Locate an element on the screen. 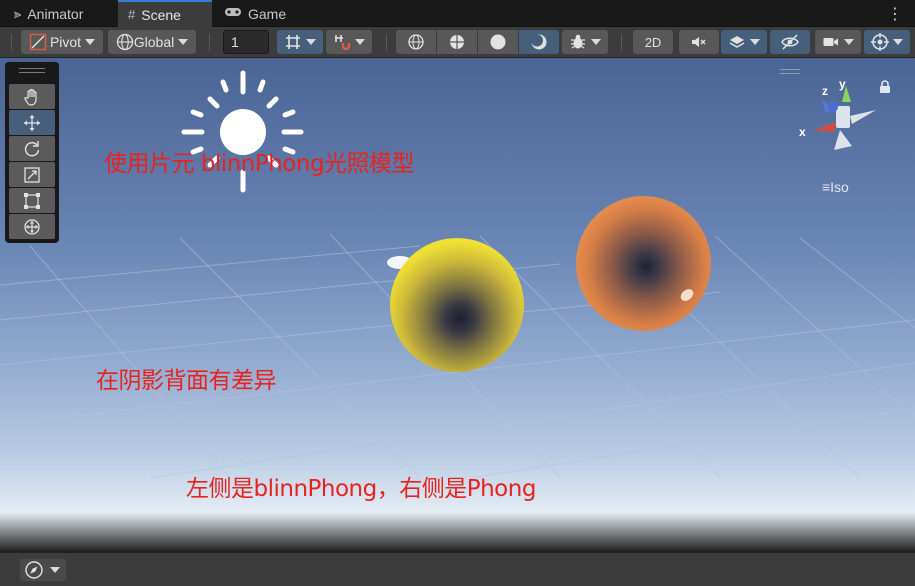 The height and width of the screenshot is (586, 915). shaded-button is located at coordinates (498, 42).